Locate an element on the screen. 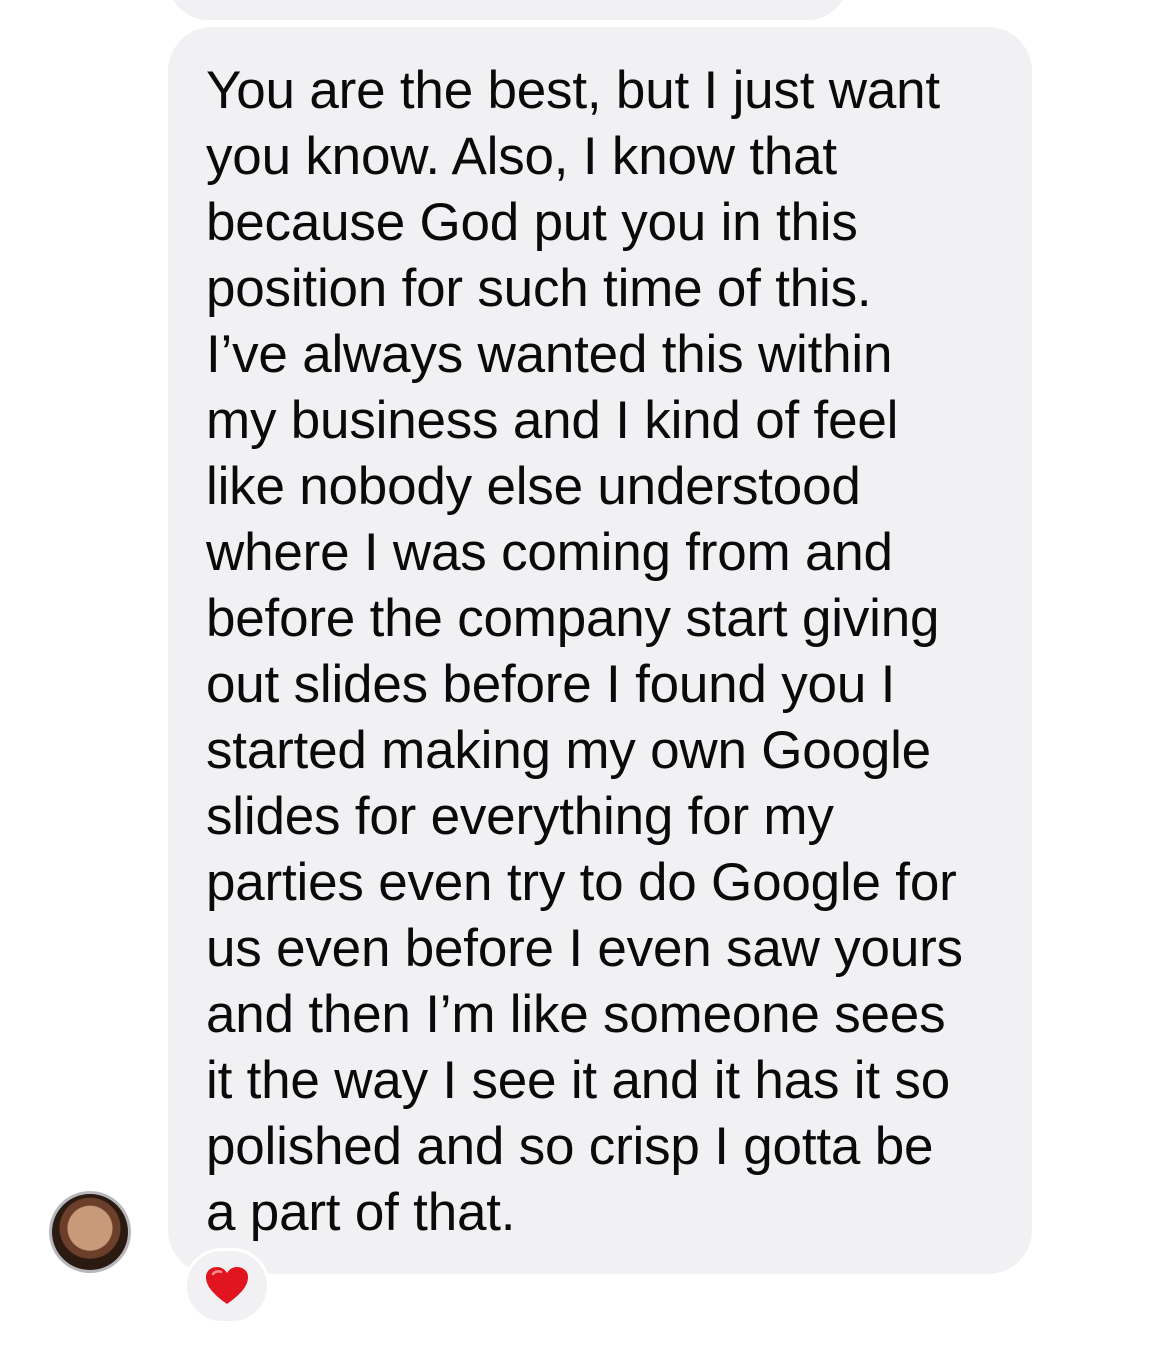 This screenshot has width=1170, height=1351. avatar-photo is located at coordinates (90, 1232).